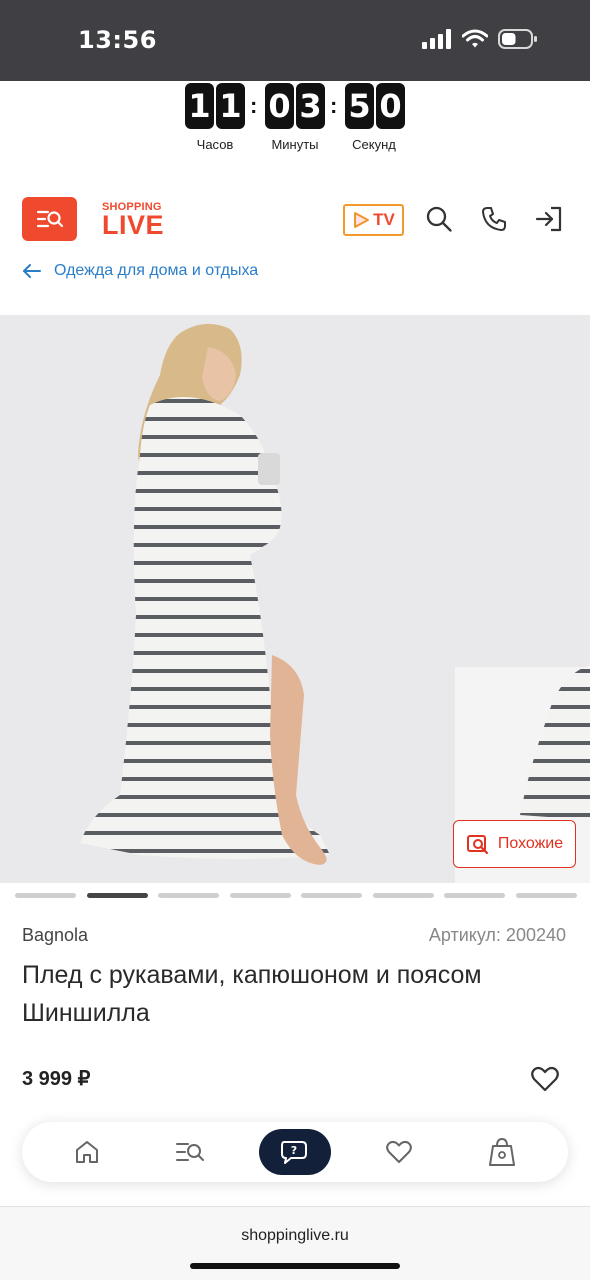 Image resolution: width=590 pixels, height=1280 pixels. I want to click on phone-icon, so click(494, 219).